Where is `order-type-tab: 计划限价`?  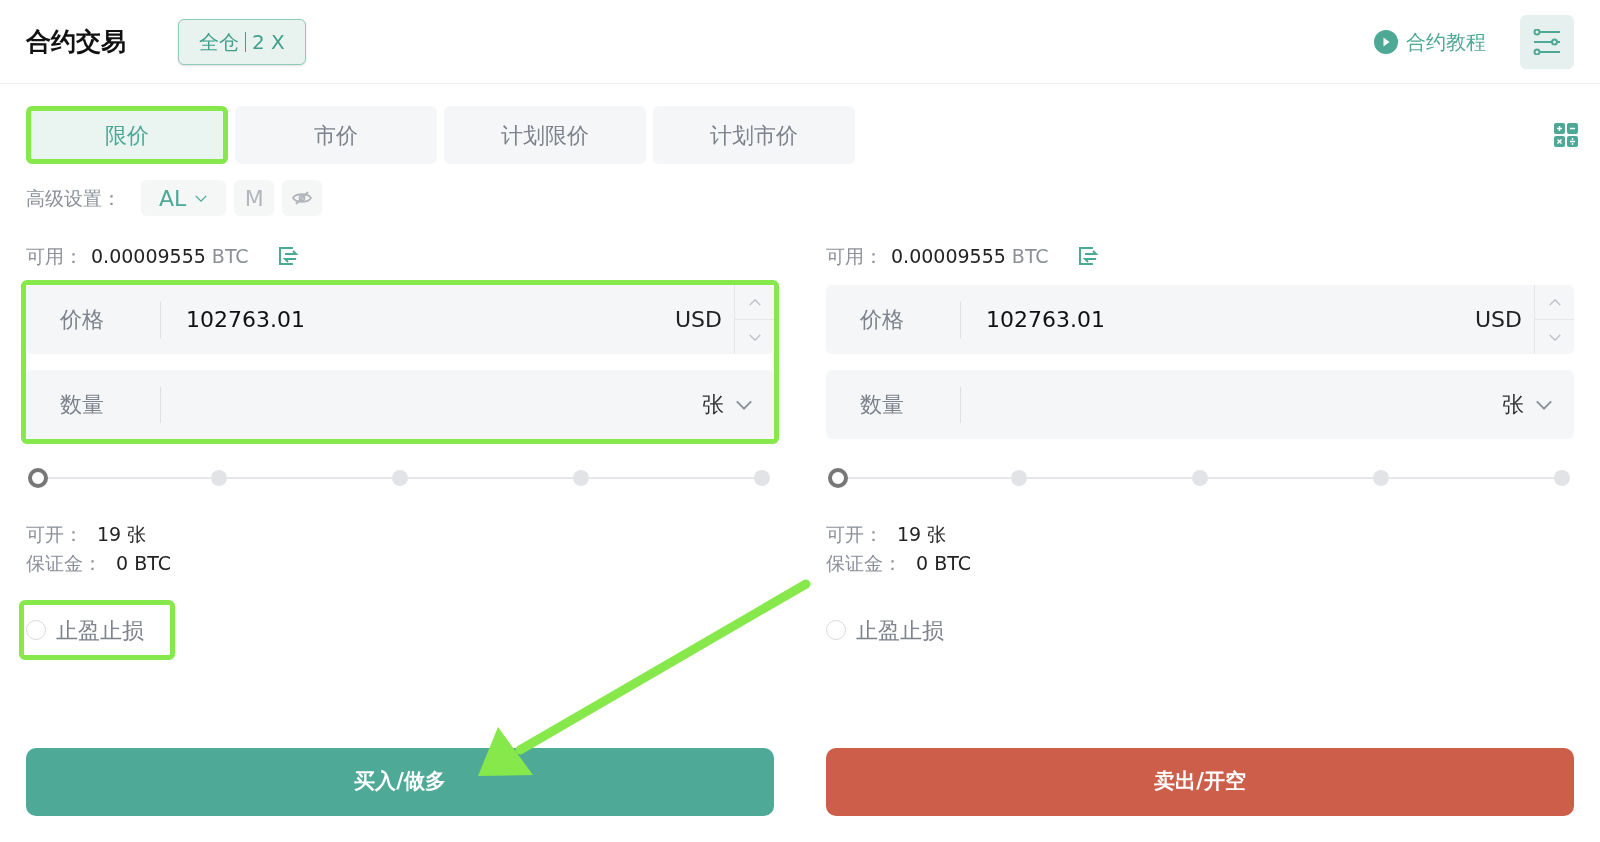
order-type-tab: 计划限价 is located at coordinates (545, 135).